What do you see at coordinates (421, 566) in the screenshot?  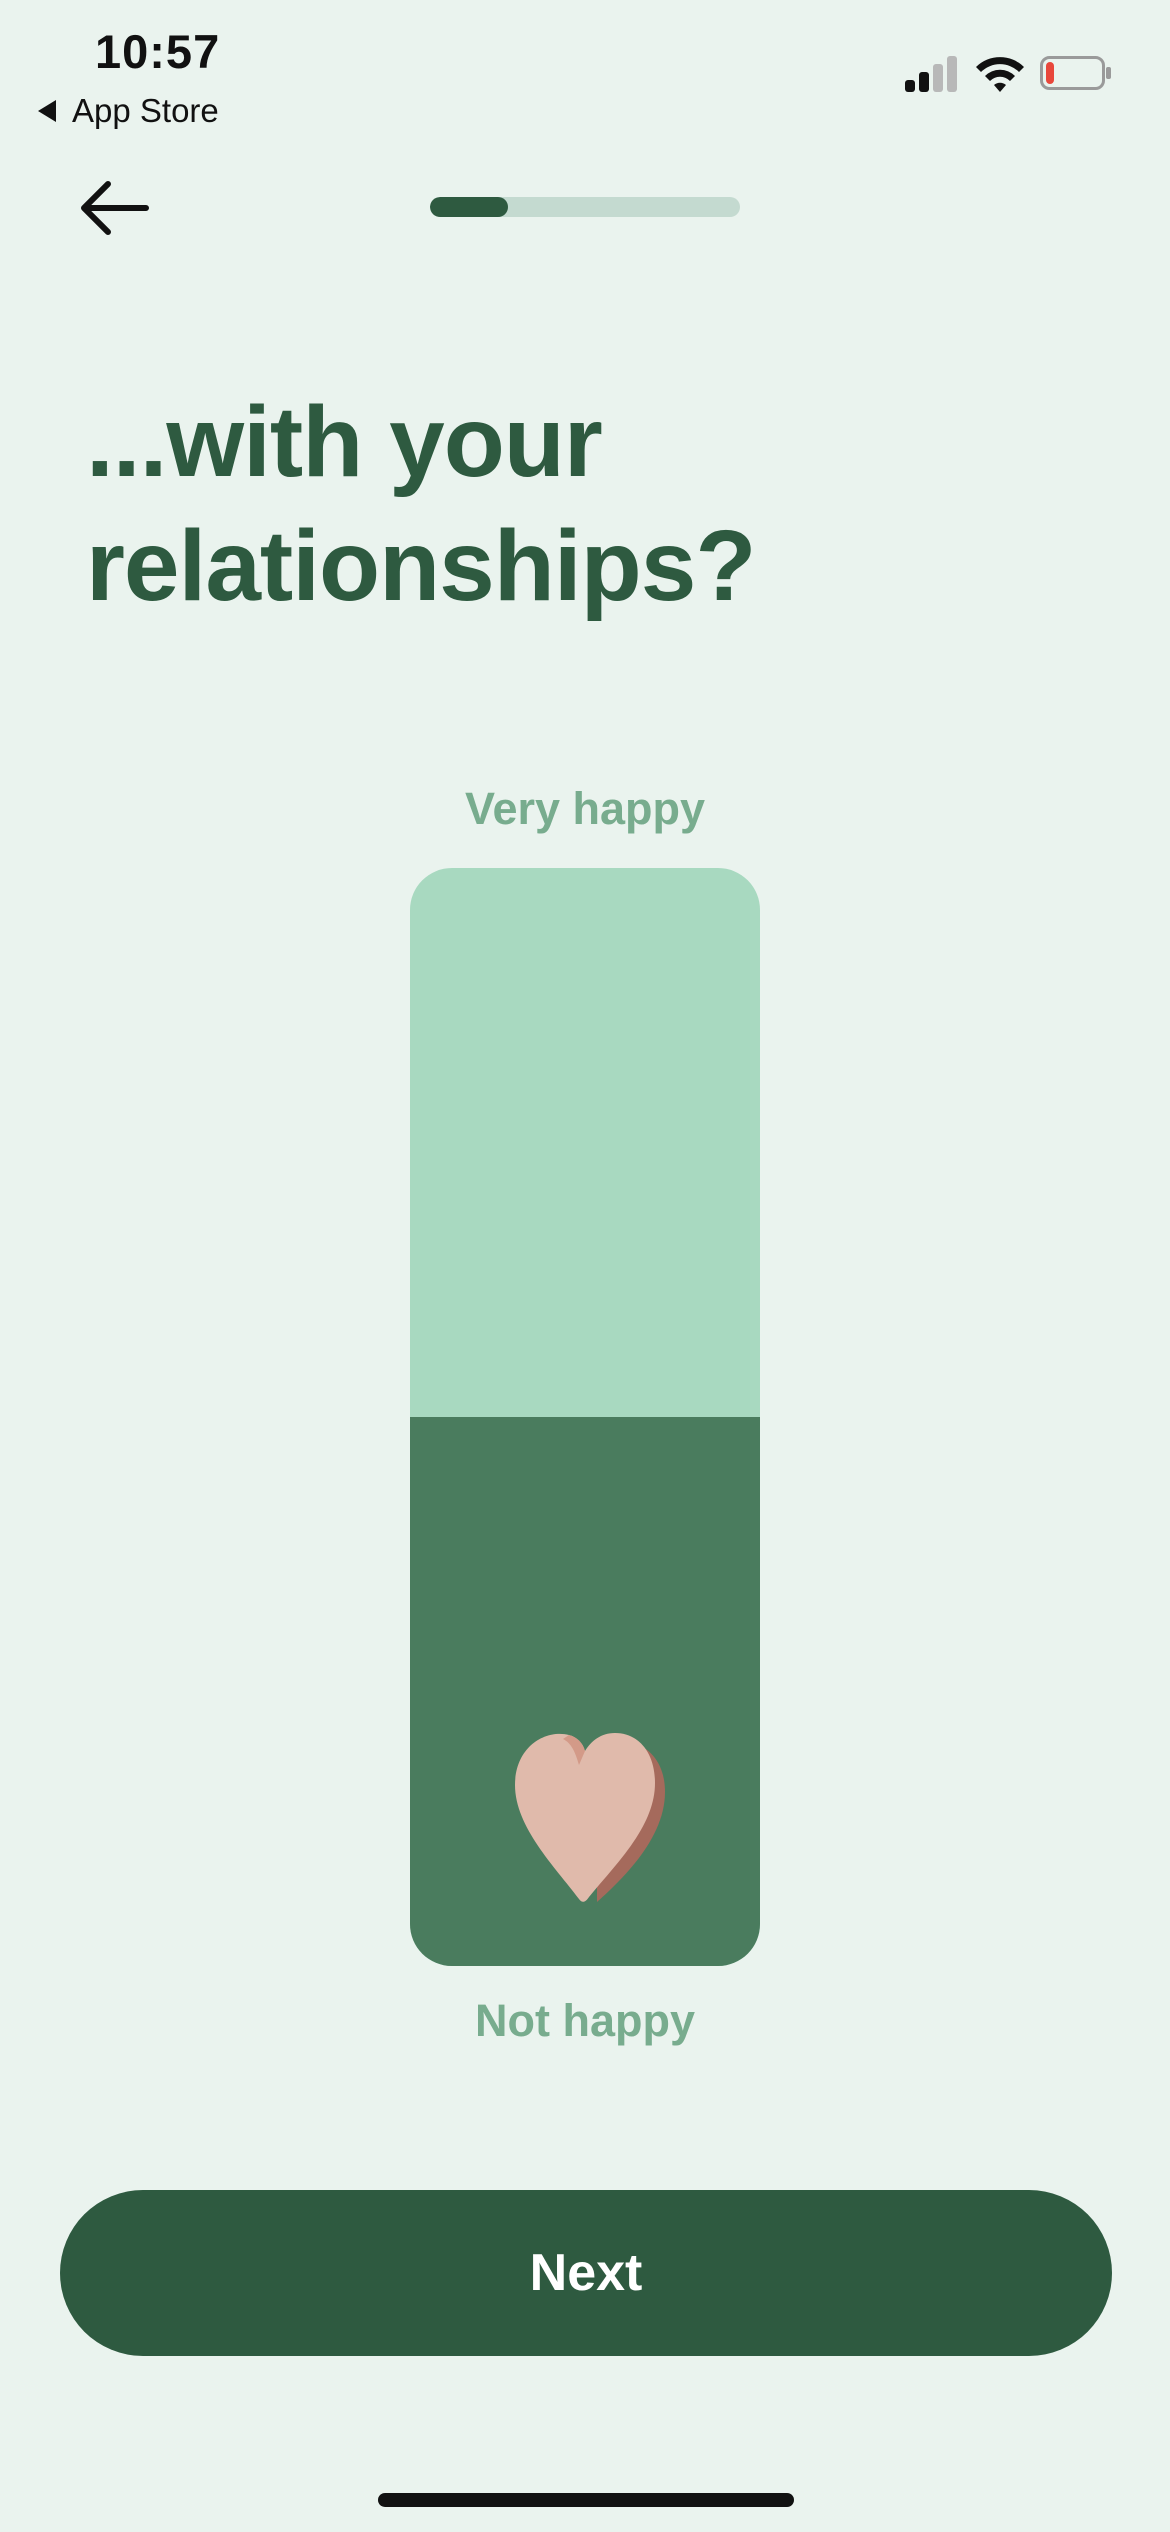 I see `title-line-2: relationships?` at bounding box center [421, 566].